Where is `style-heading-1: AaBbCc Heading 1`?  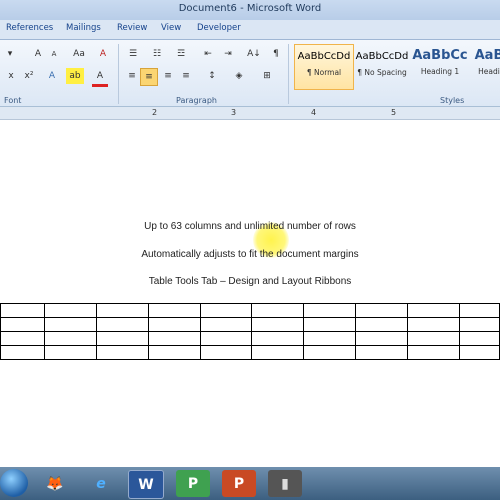 style-heading-1: AaBbCc Heading 1 is located at coordinates (440, 67).